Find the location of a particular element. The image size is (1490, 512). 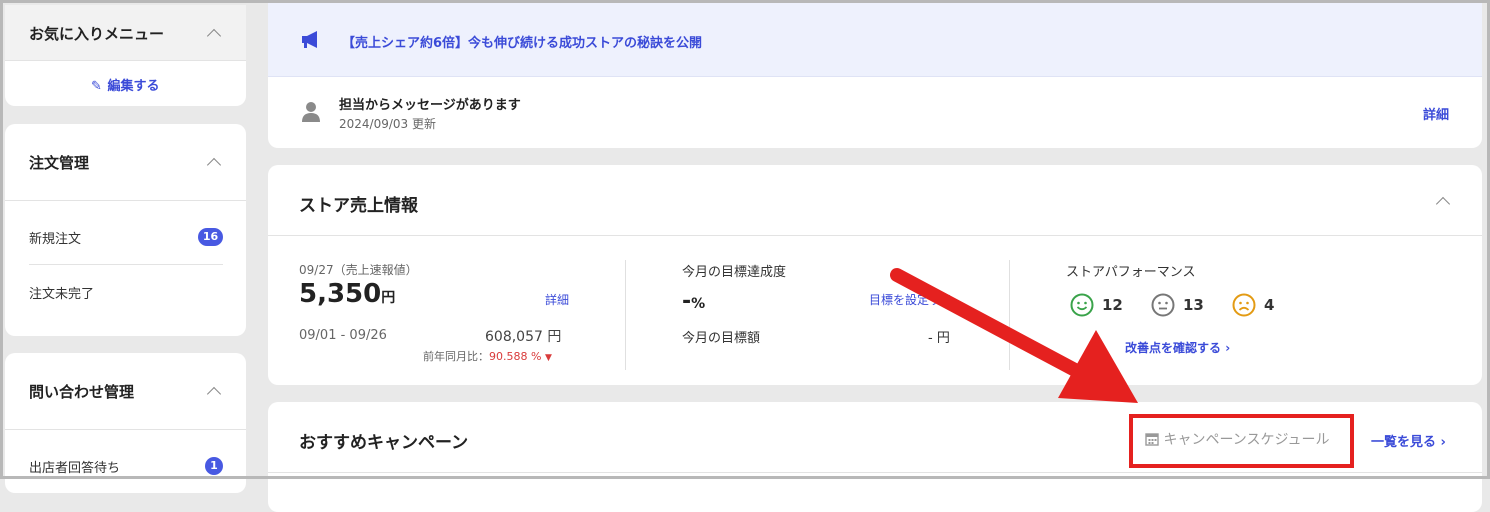

annotation-highlight-box is located at coordinates (1241, 441).